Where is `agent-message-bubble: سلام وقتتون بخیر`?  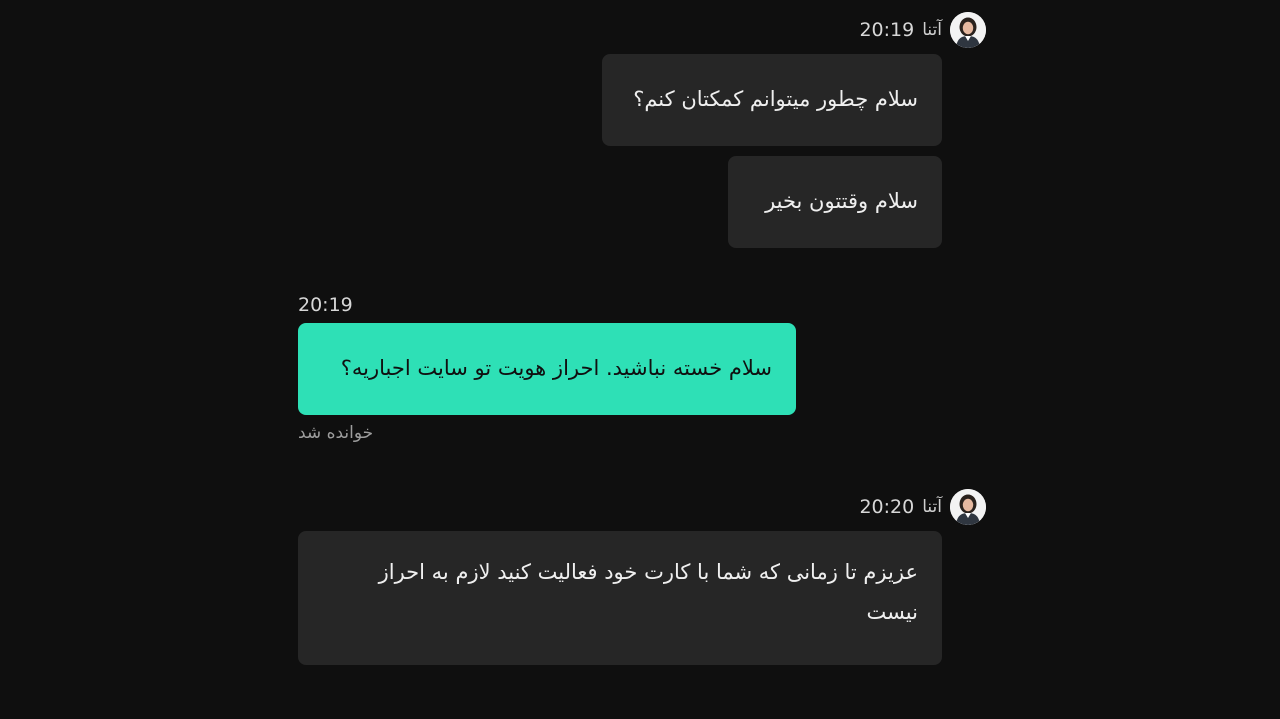 agent-message-bubble: سلام وقتتون بخیر is located at coordinates (835, 202).